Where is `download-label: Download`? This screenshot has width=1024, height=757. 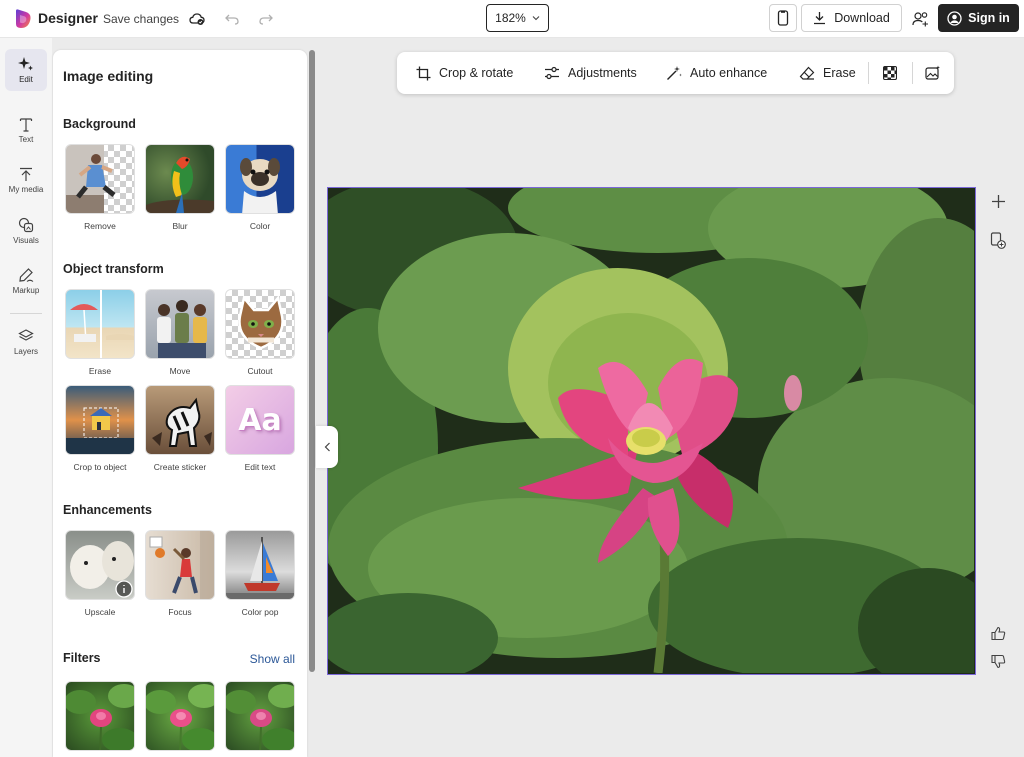 download-label: Download is located at coordinates (862, 18).